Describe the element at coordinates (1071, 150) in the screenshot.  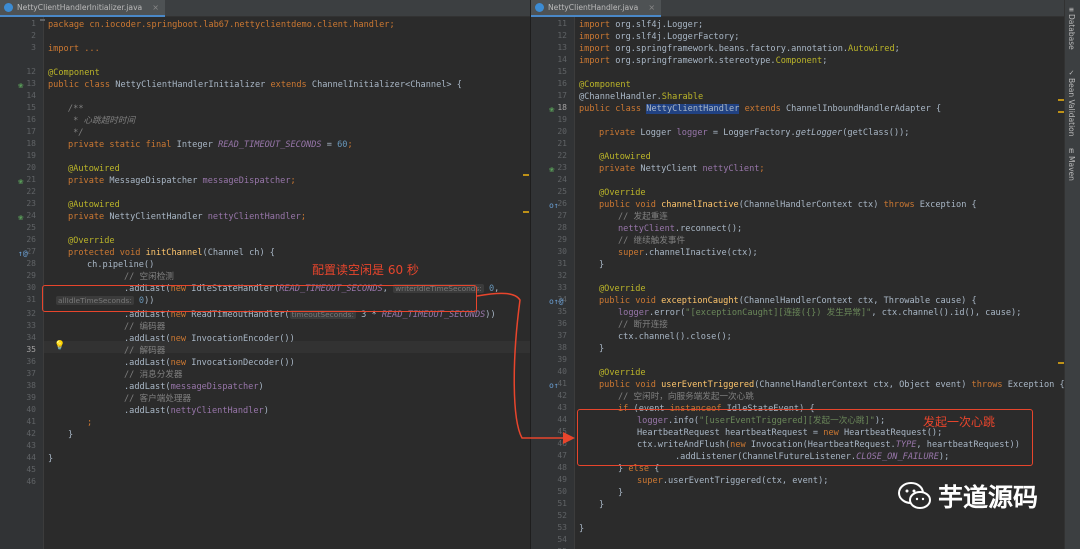
I see `maven-icon: m` at that location.